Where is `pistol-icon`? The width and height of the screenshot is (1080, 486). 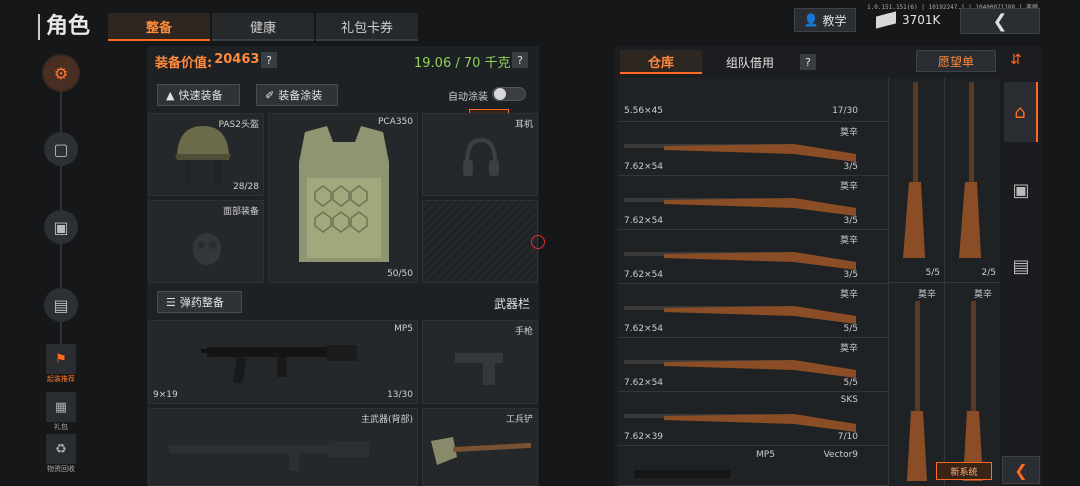
pistol-icon is located at coordinates (479, 369).